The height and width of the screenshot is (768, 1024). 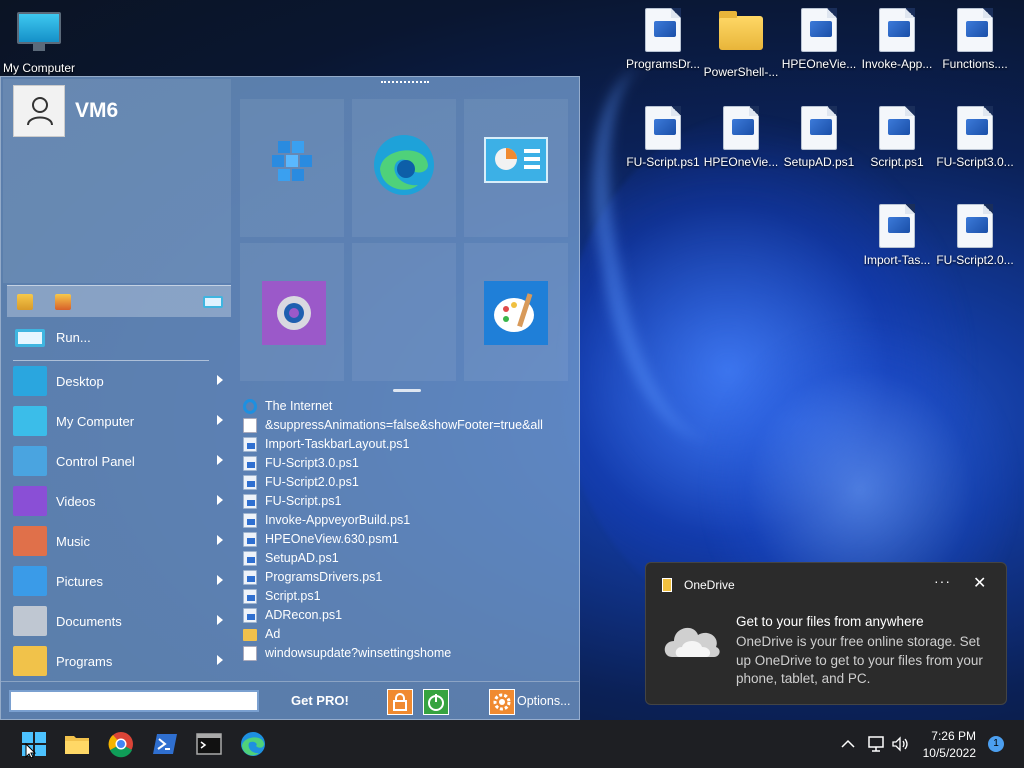 What do you see at coordinates (405, 83) in the screenshot?
I see `resize-grip` at bounding box center [405, 83].